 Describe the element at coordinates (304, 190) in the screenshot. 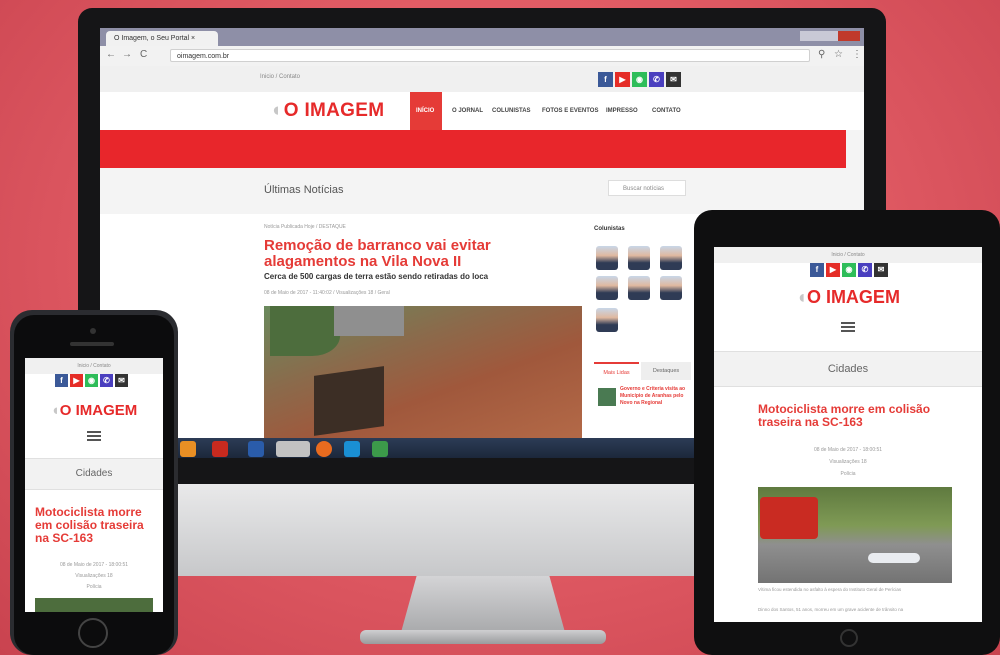

I see `section-title: Últimas Notícias` at that location.